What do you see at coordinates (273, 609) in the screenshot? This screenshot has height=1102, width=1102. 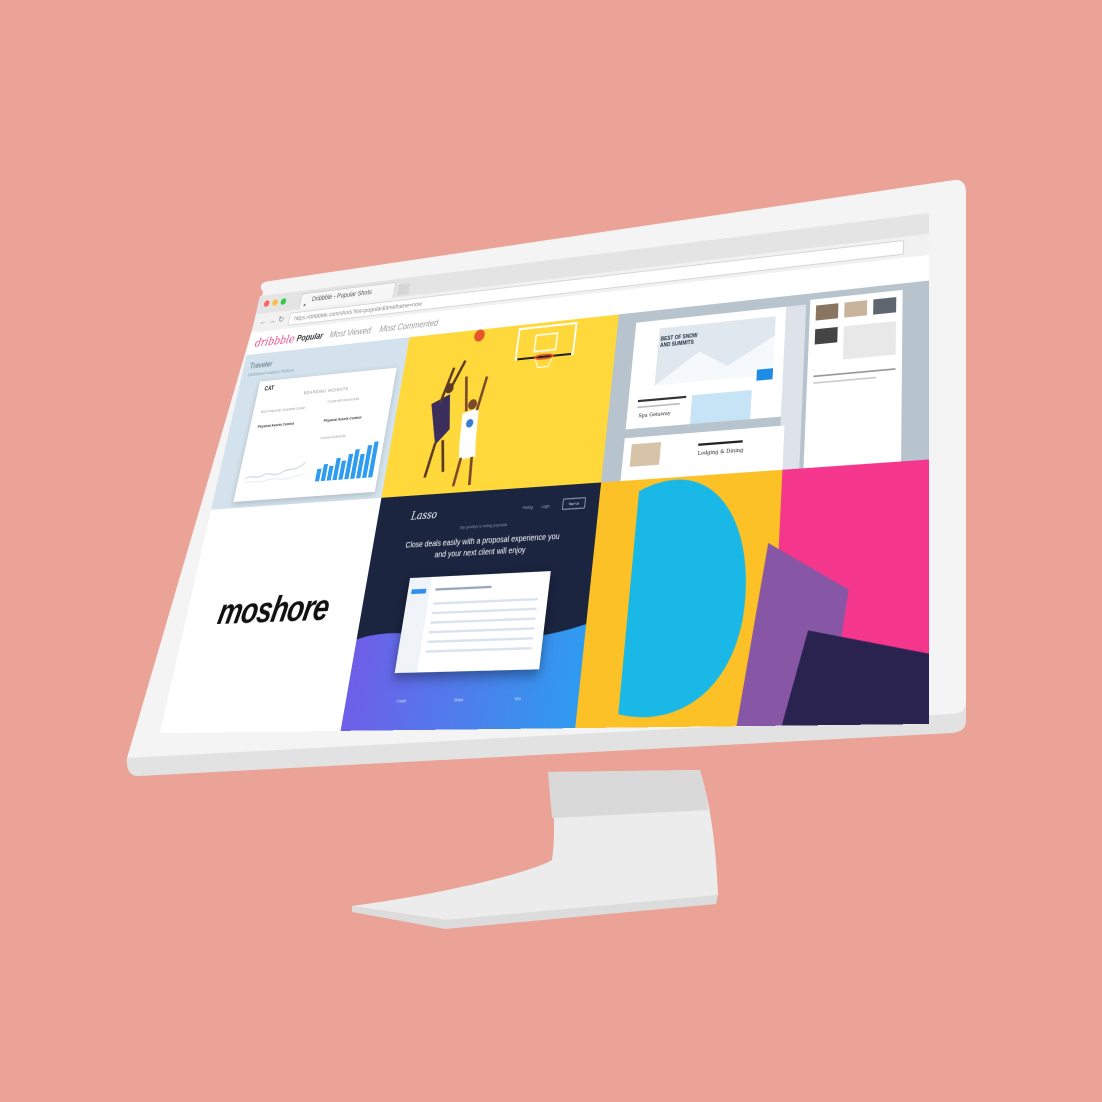 I see `moshore-wordmark: moshore` at bounding box center [273, 609].